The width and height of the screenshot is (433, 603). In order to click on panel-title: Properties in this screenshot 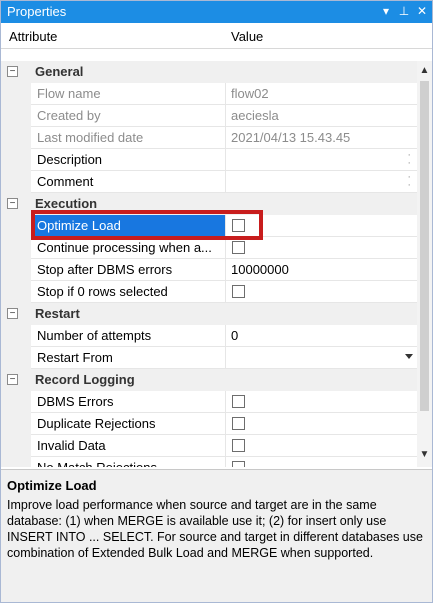, I will do `click(37, 11)`.